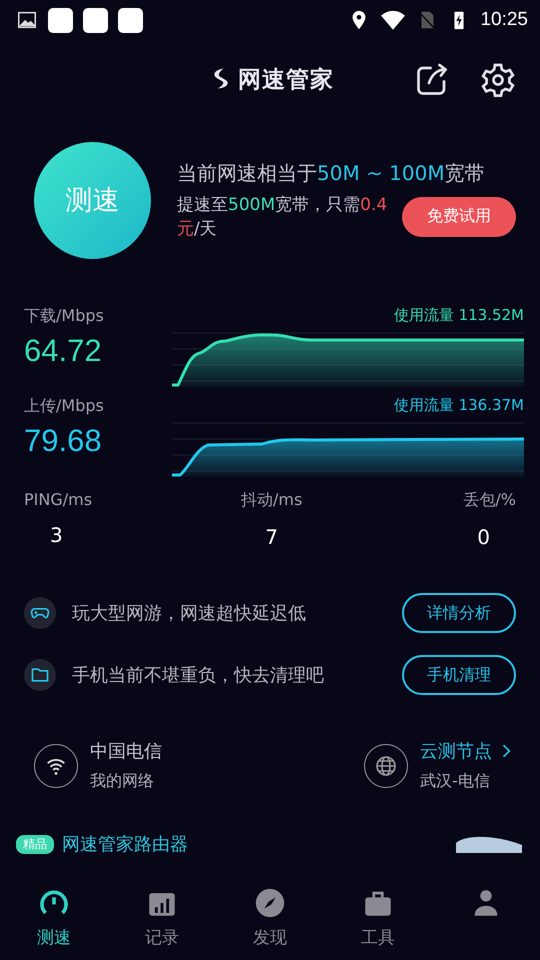  What do you see at coordinates (504, 20) in the screenshot?
I see `clock-time: 10:25` at bounding box center [504, 20].